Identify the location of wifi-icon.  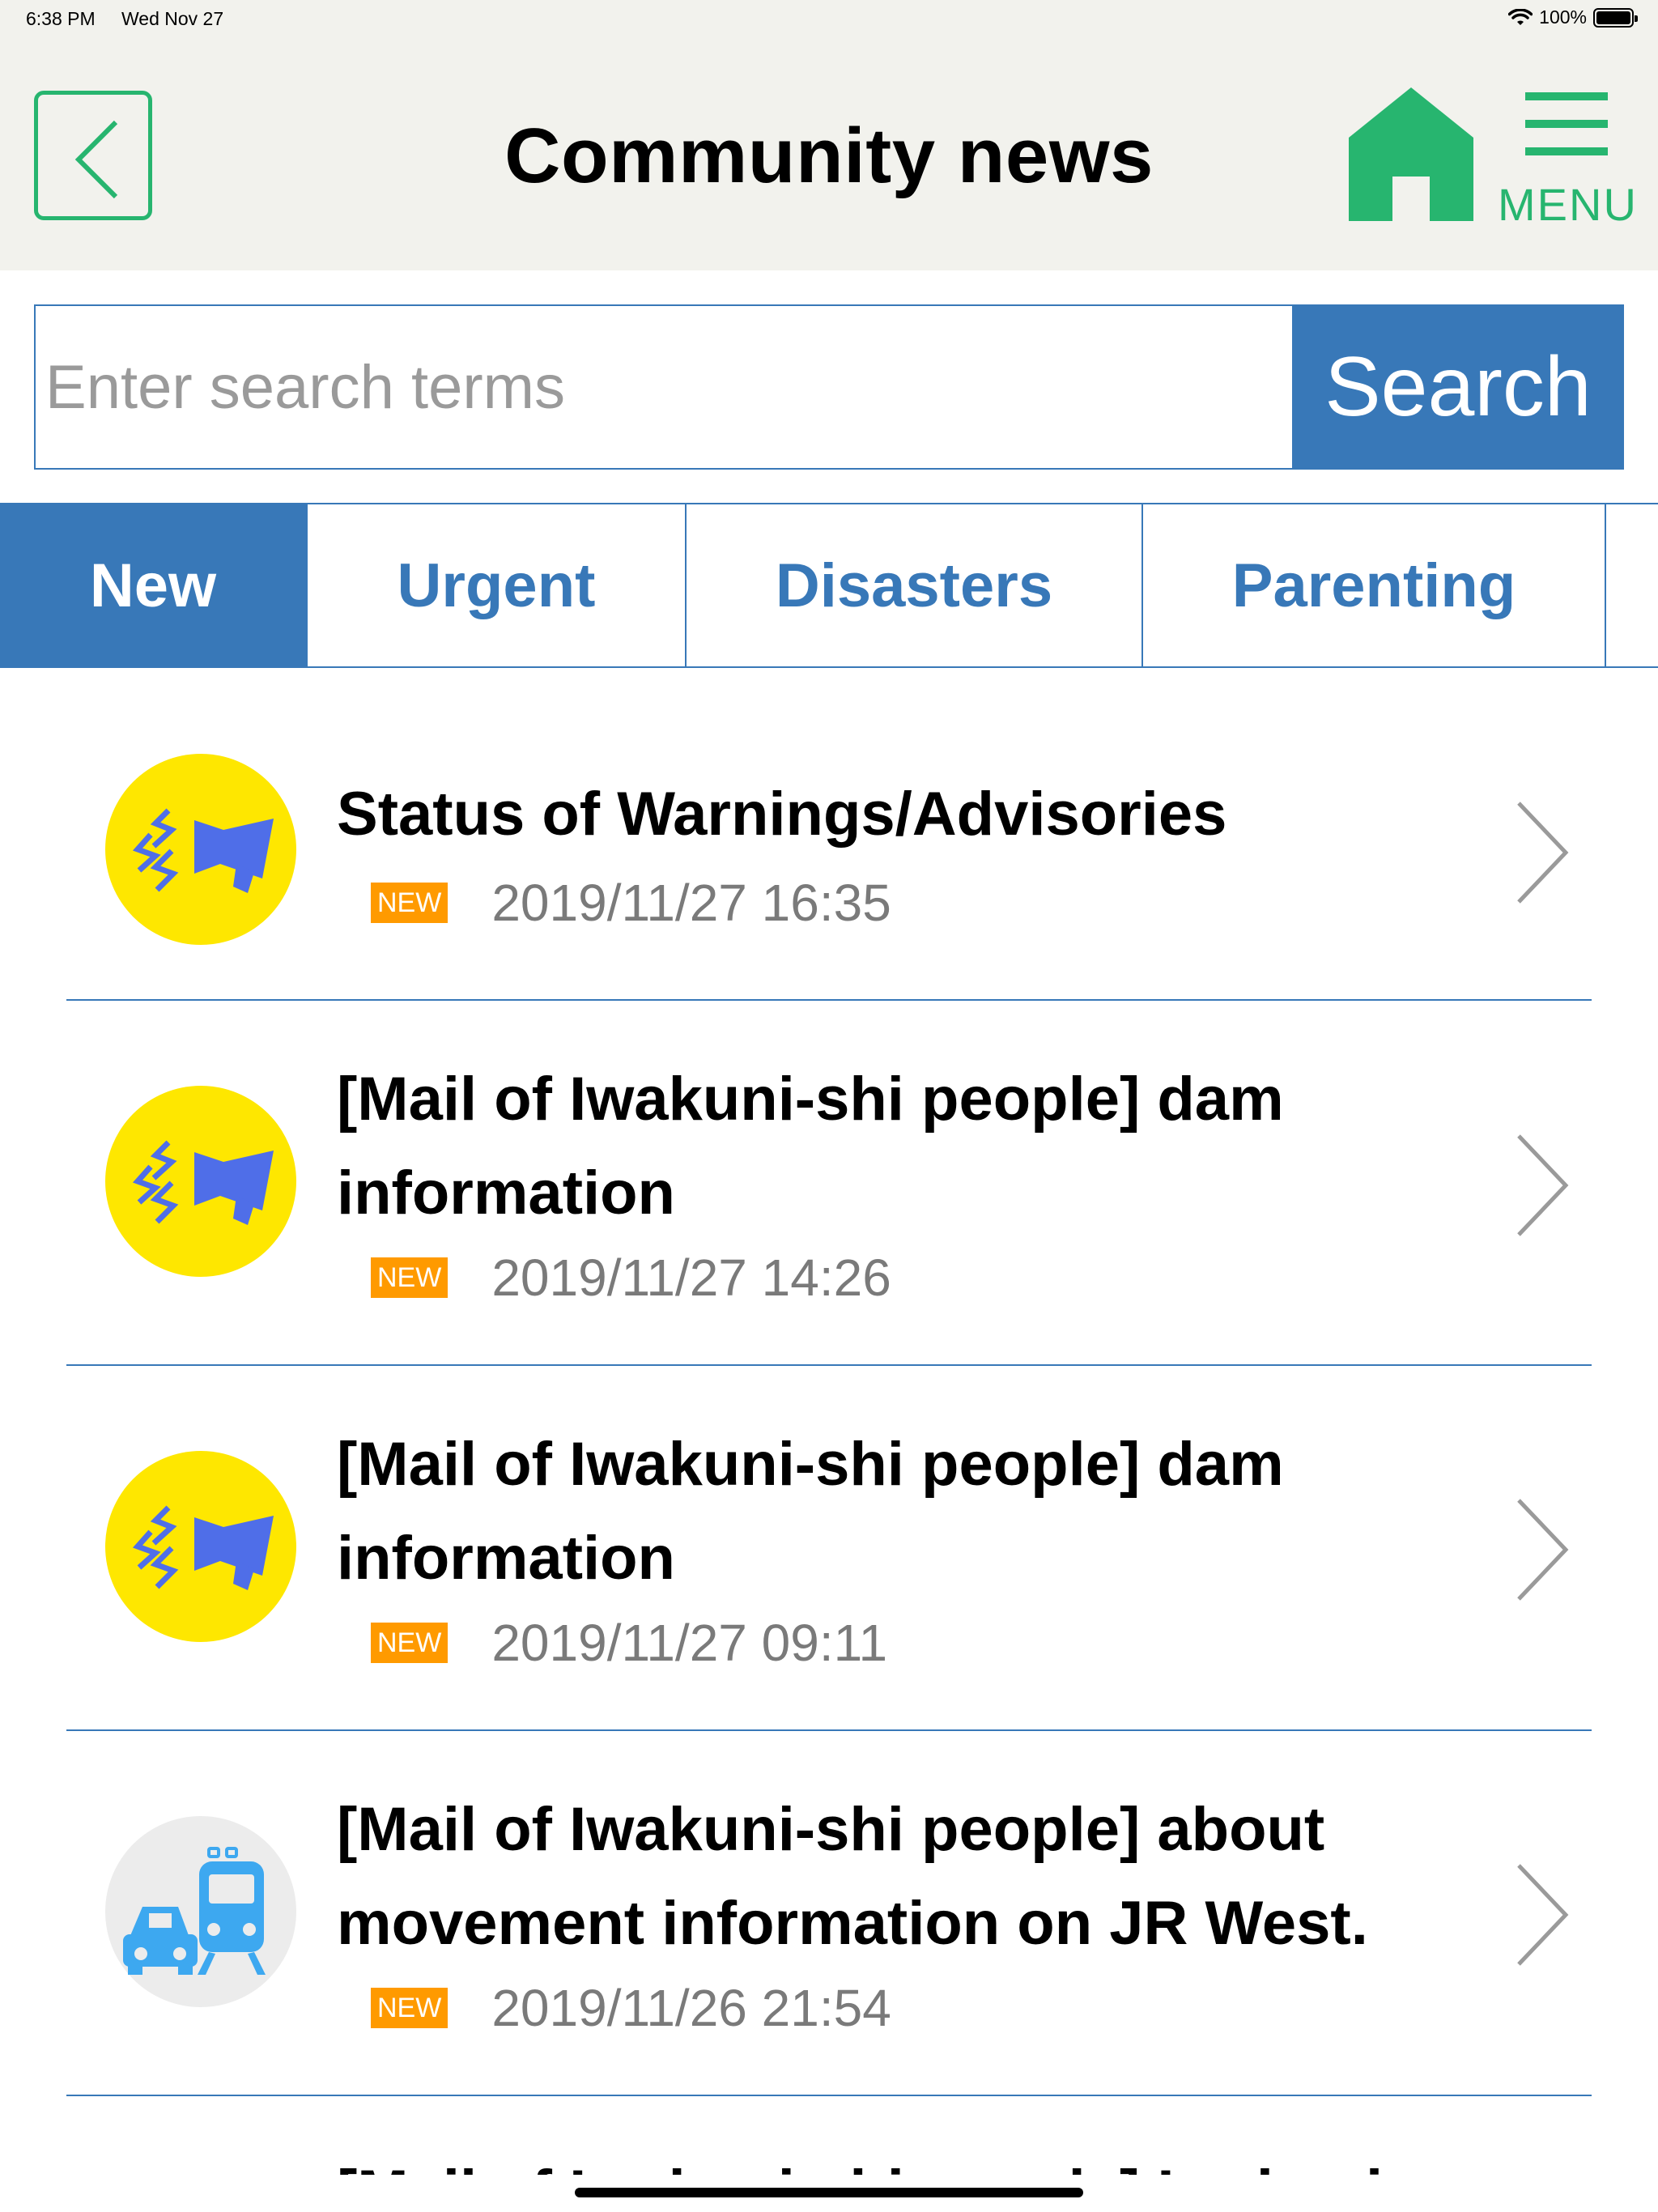
(1520, 16).